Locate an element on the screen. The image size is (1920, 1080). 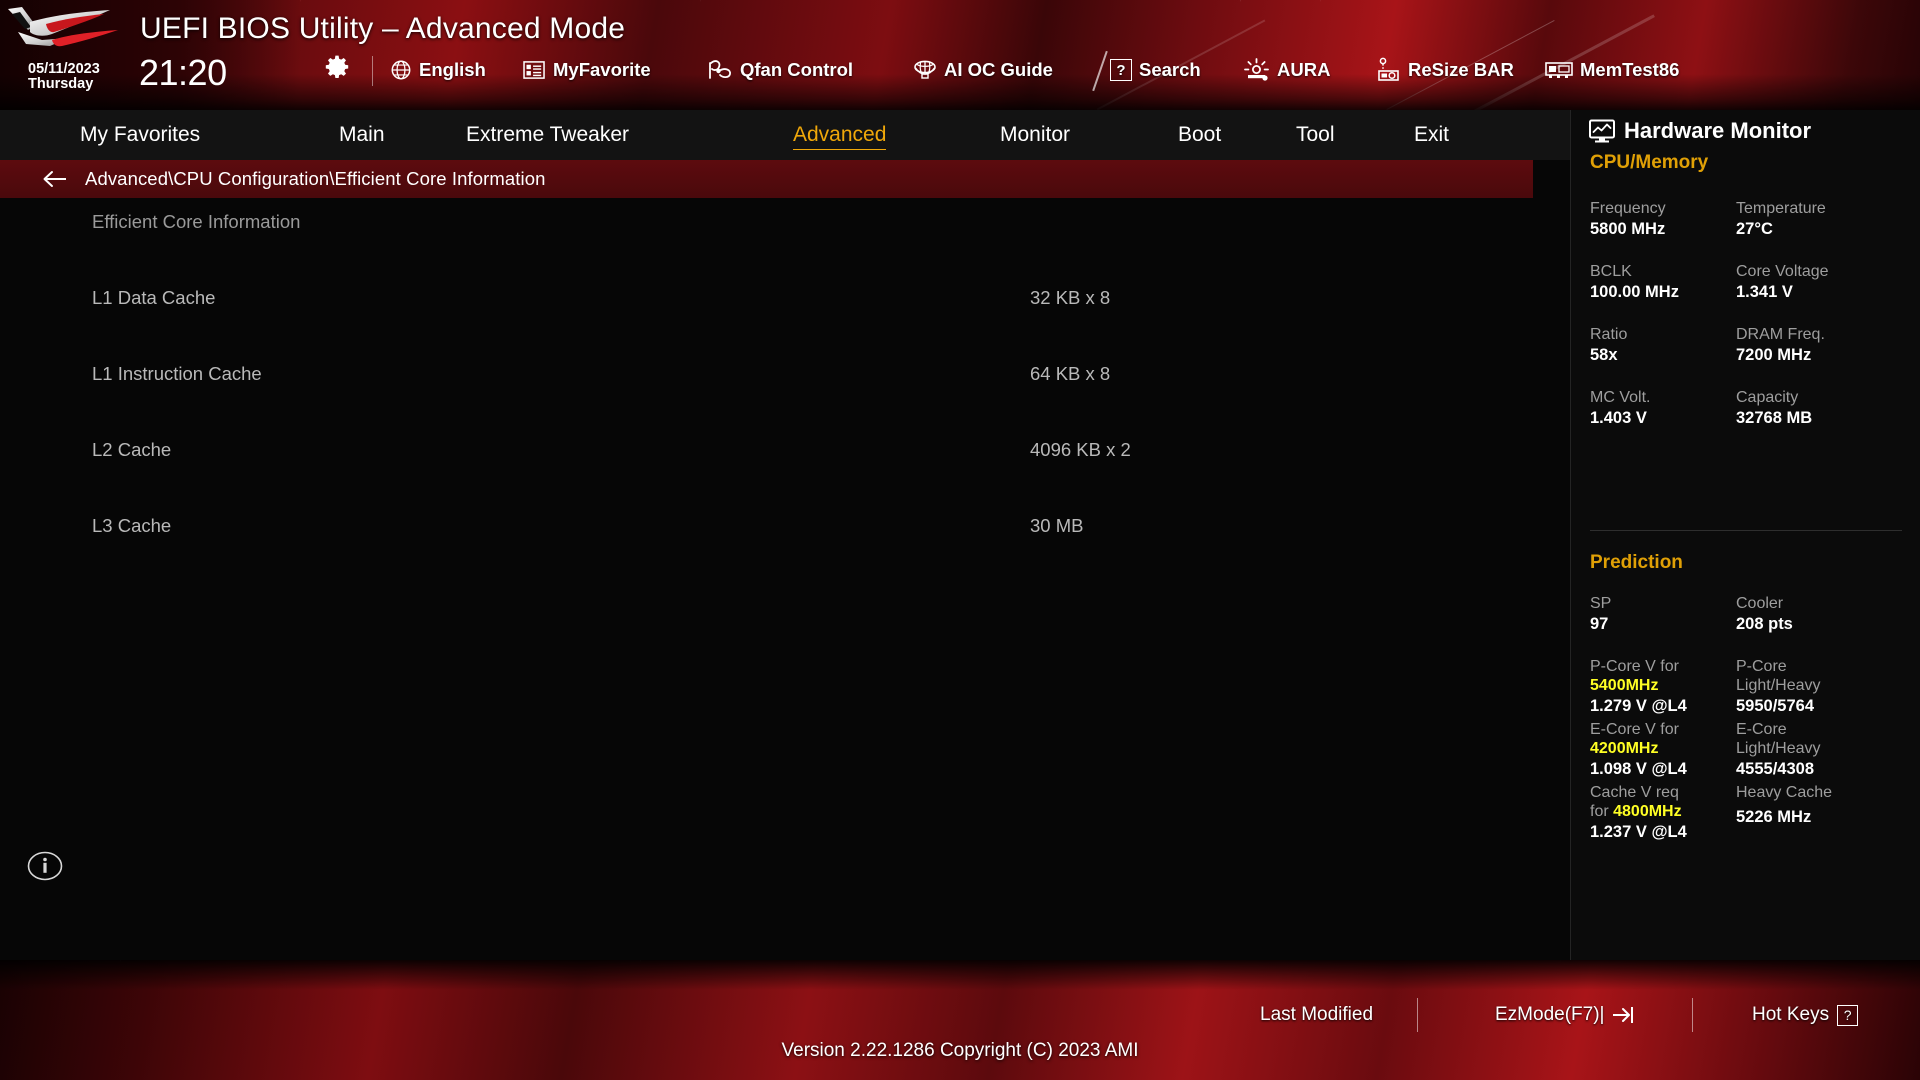
metric-value: 1.403 V is located at coordinates (1618, 417).